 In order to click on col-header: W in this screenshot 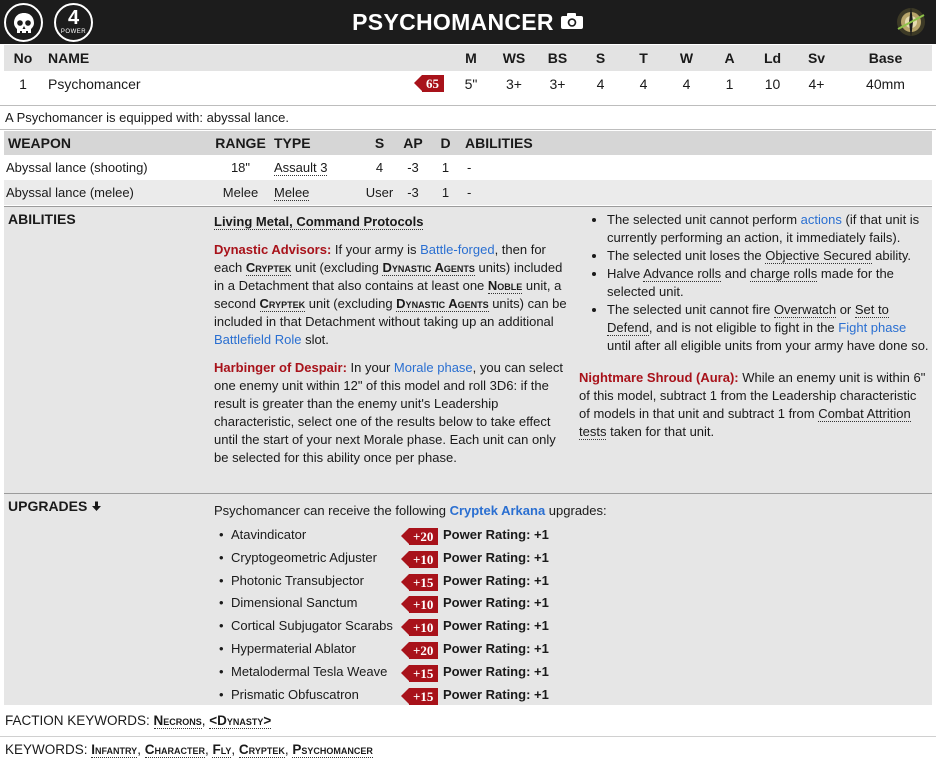, I will do `click(686, 58)`.